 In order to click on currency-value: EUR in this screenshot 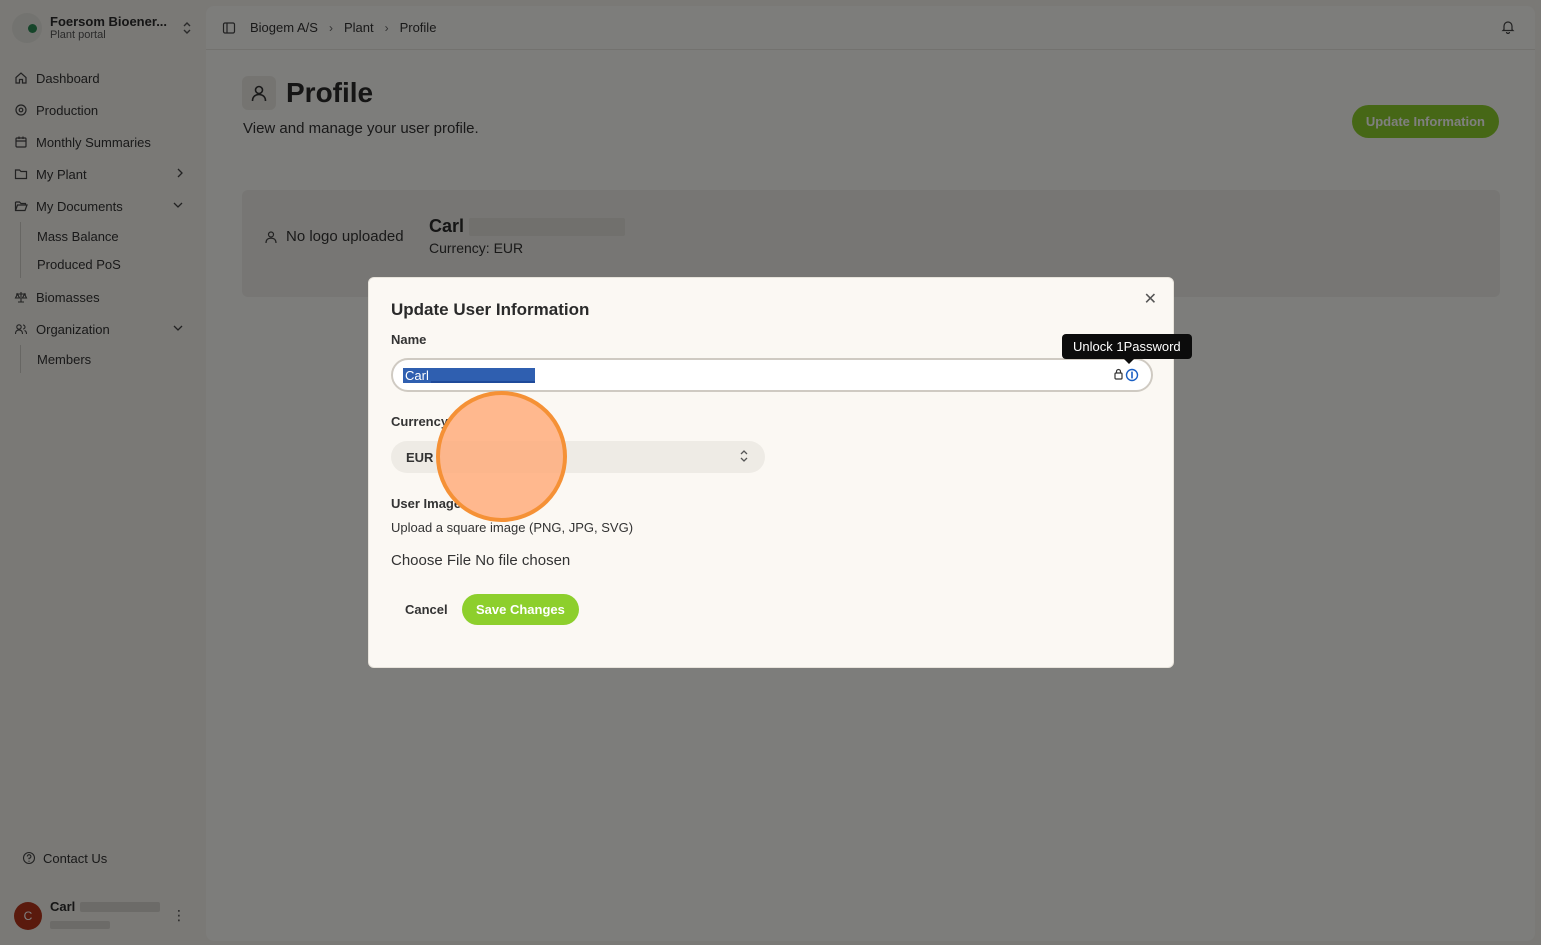, I will do `click(420, 457)`.